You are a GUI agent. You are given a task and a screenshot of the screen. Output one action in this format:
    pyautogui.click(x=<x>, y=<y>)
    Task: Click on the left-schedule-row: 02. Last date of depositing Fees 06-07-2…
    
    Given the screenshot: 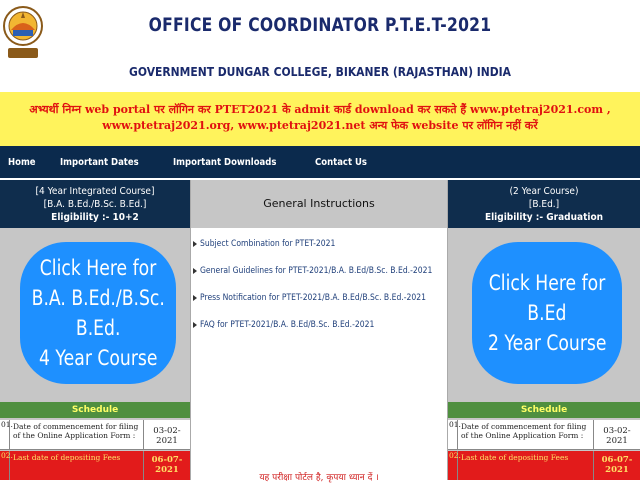 What is the action you would take?
    pyautogui.click(x=95, y=465)
    